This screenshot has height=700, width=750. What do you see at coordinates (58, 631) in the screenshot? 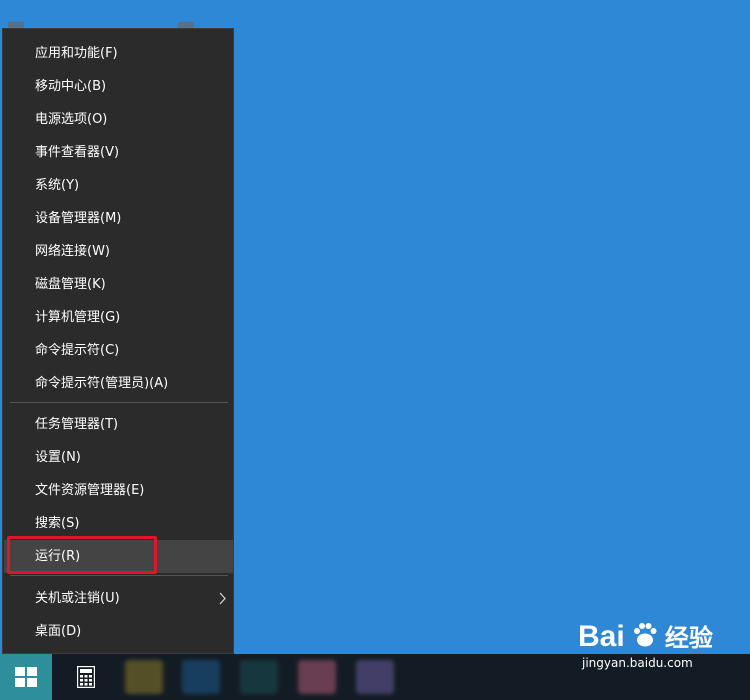
I see `menu-item-label: 桌面(D)` at bounding box center [58, 631].